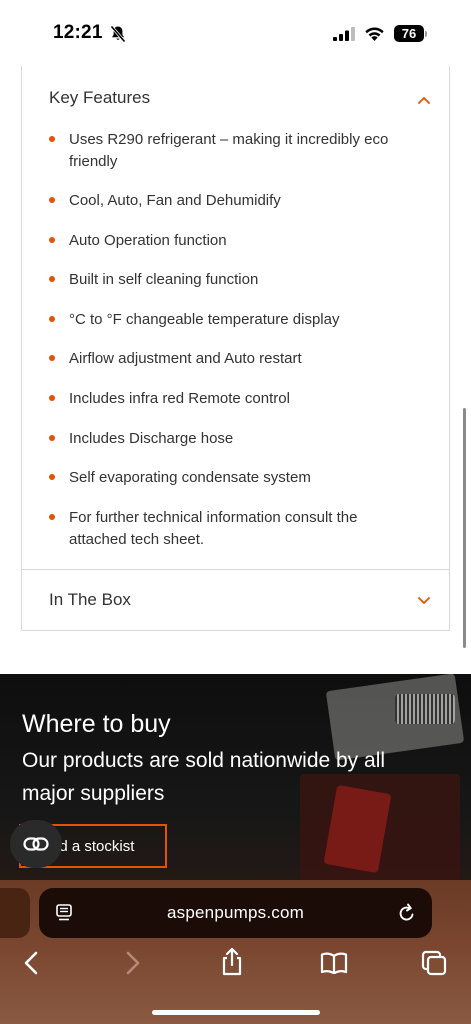  I want to click on where-to-buy-heading: Where to buy, so click(96, 724).